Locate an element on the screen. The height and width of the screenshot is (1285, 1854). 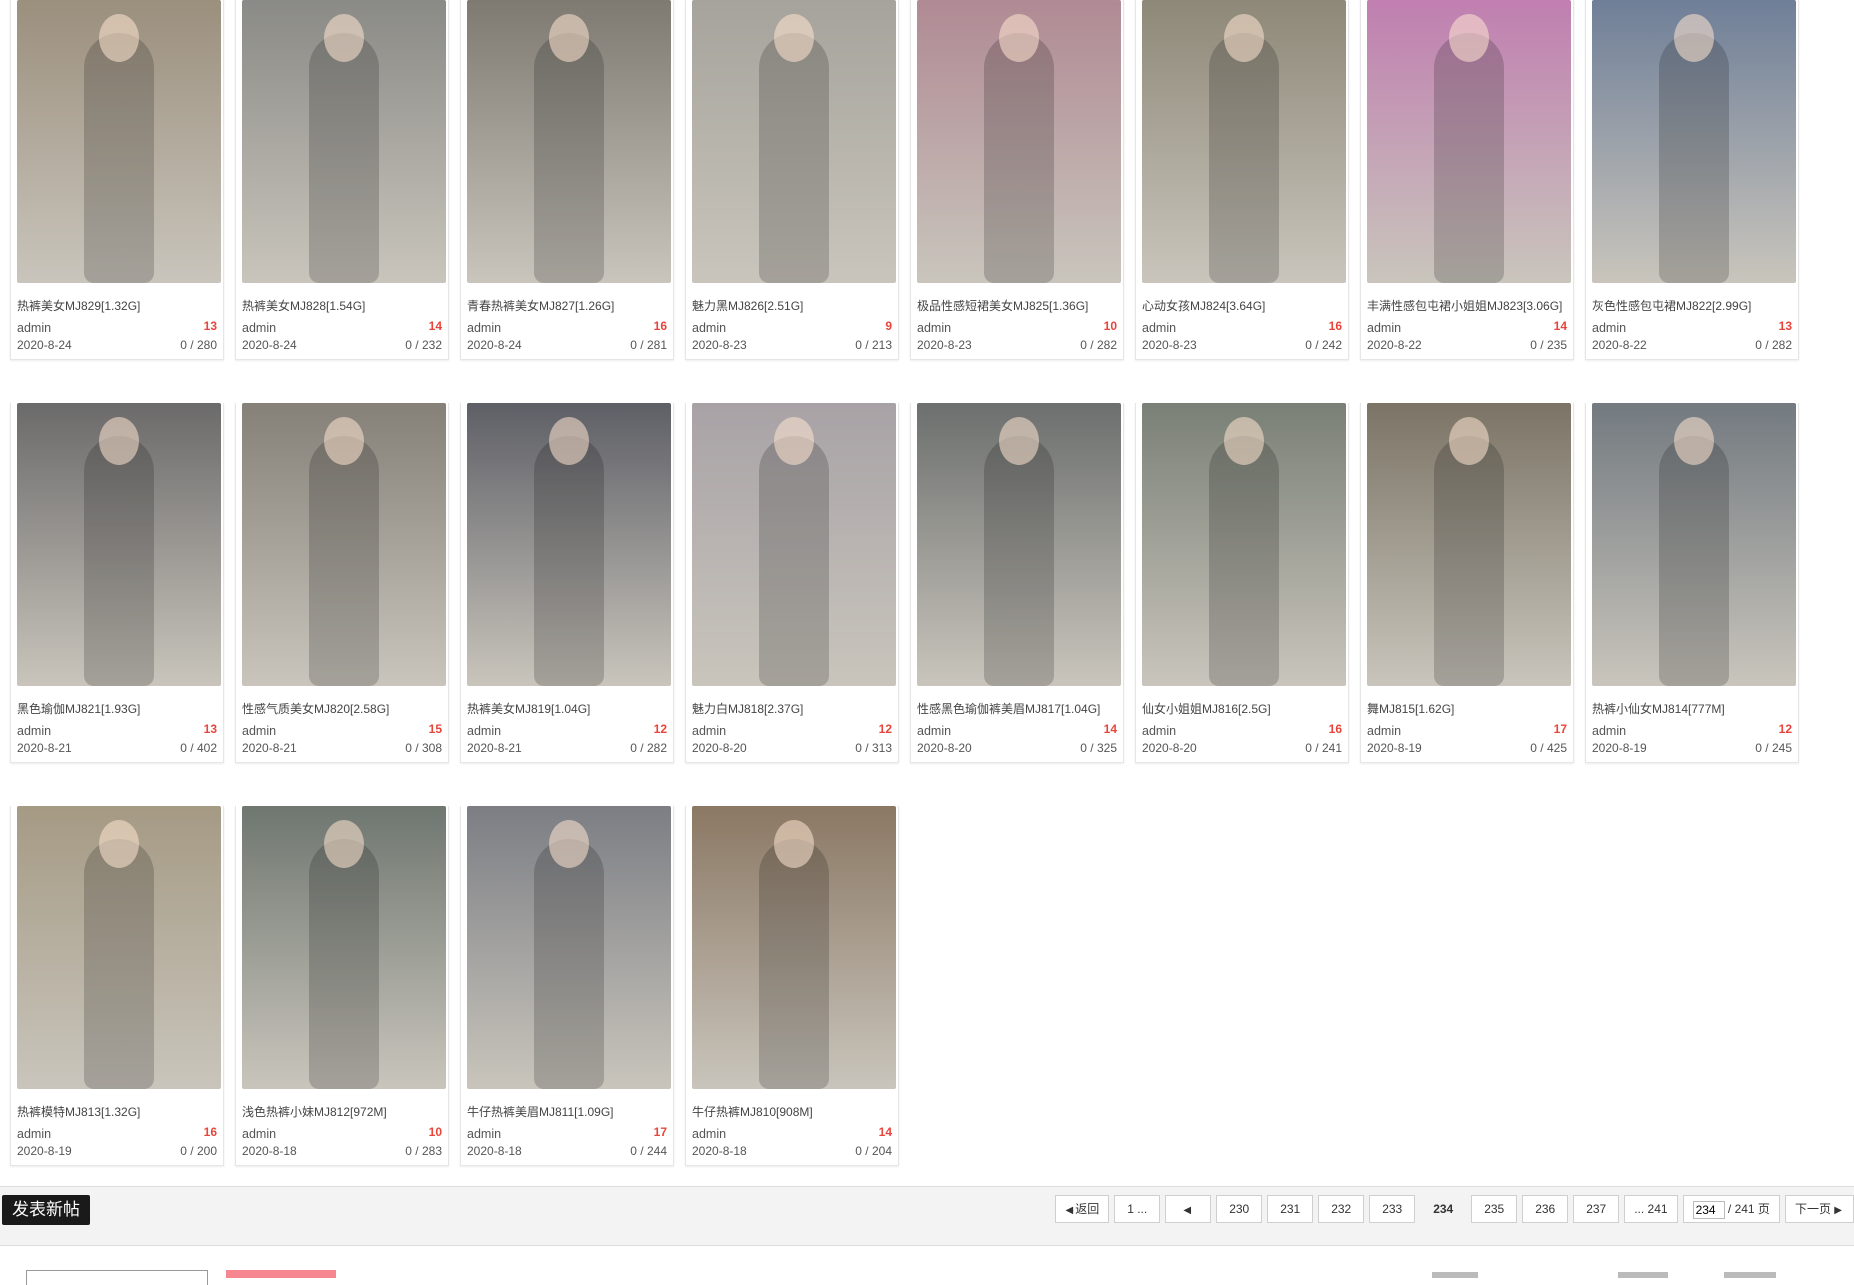
post-card: 仙女小姐姐MJ816[2.5G] admin 16 2020-8-20 0 / 241 is located at coordinates (1242, 583).